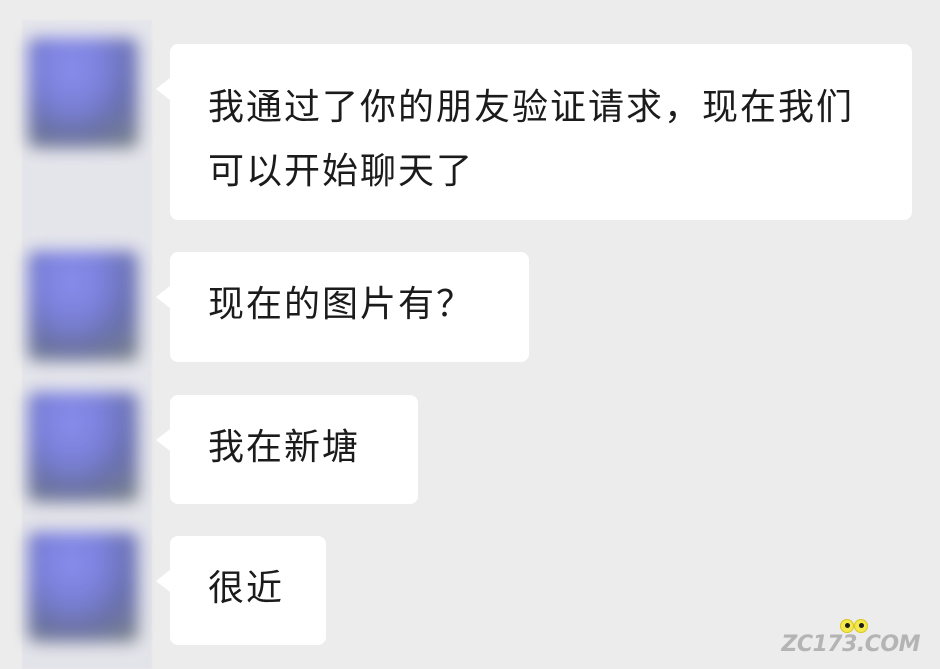 Image resolution: width=940 pixels, height=669 pixels. Describe the element at coordinates (531, 139) in the screenshot. I see `message-text: 我通过了你的朋友验证请求，现在我们可以开始聊天了` at that location.